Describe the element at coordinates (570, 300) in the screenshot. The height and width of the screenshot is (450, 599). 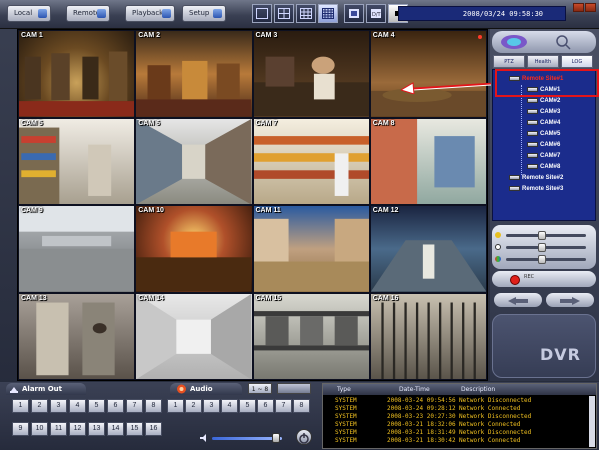
I see `next-page-button` at that location.